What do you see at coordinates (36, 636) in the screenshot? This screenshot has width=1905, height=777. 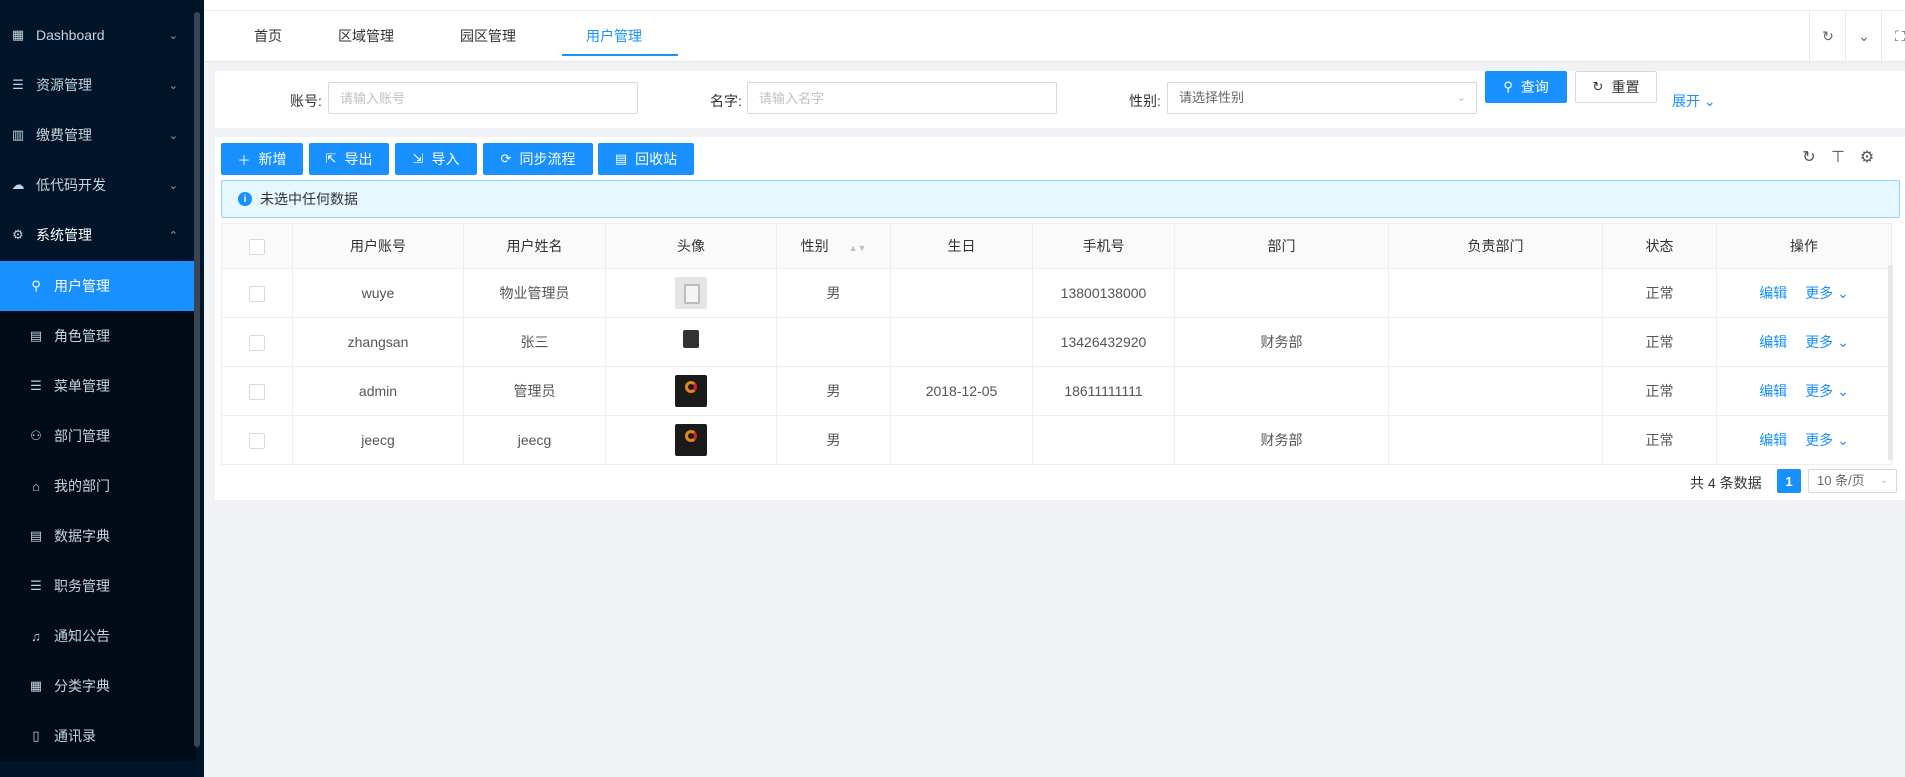 I see `bell-icon: ♫` at bounding box center [36, 636].